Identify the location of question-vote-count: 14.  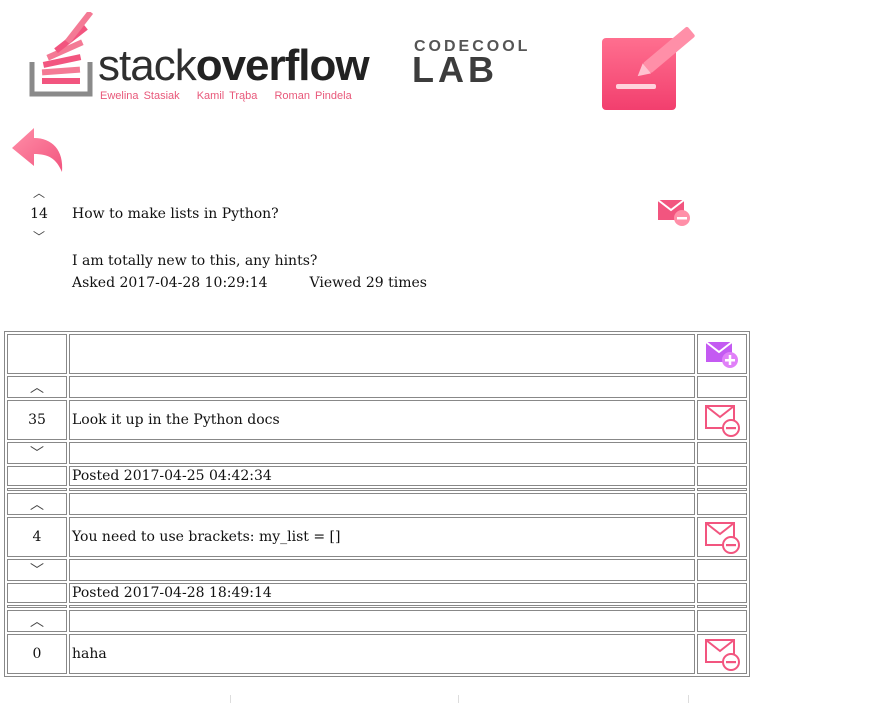
(39, 214).